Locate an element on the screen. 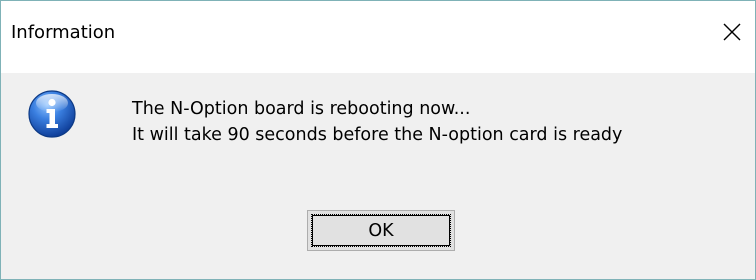 The height and width of the screenshot is (280, 756). dialog-title: Information is located at coordinates (63, 32).